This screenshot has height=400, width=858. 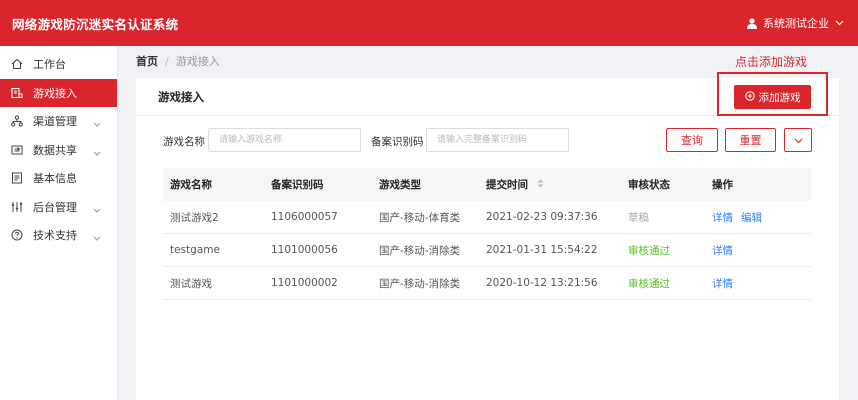 I want to click on filter-bar: 游戏名称 备案识别码 查询 重置, so click(x=493, y=141).